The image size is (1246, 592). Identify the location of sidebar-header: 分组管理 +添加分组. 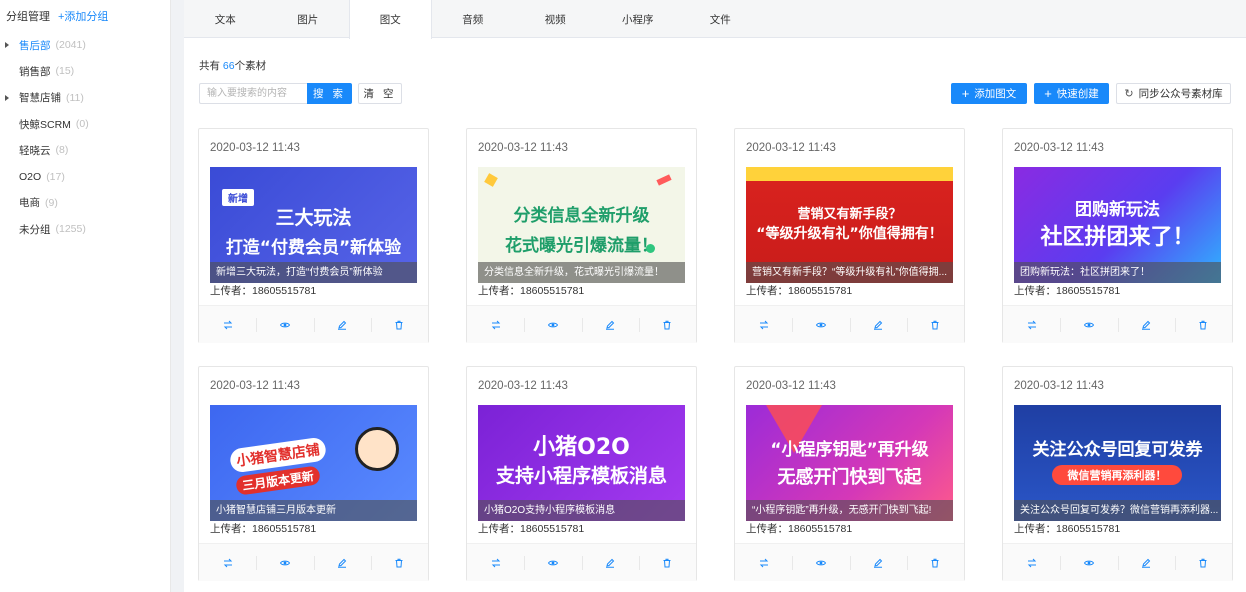
(85, 16).